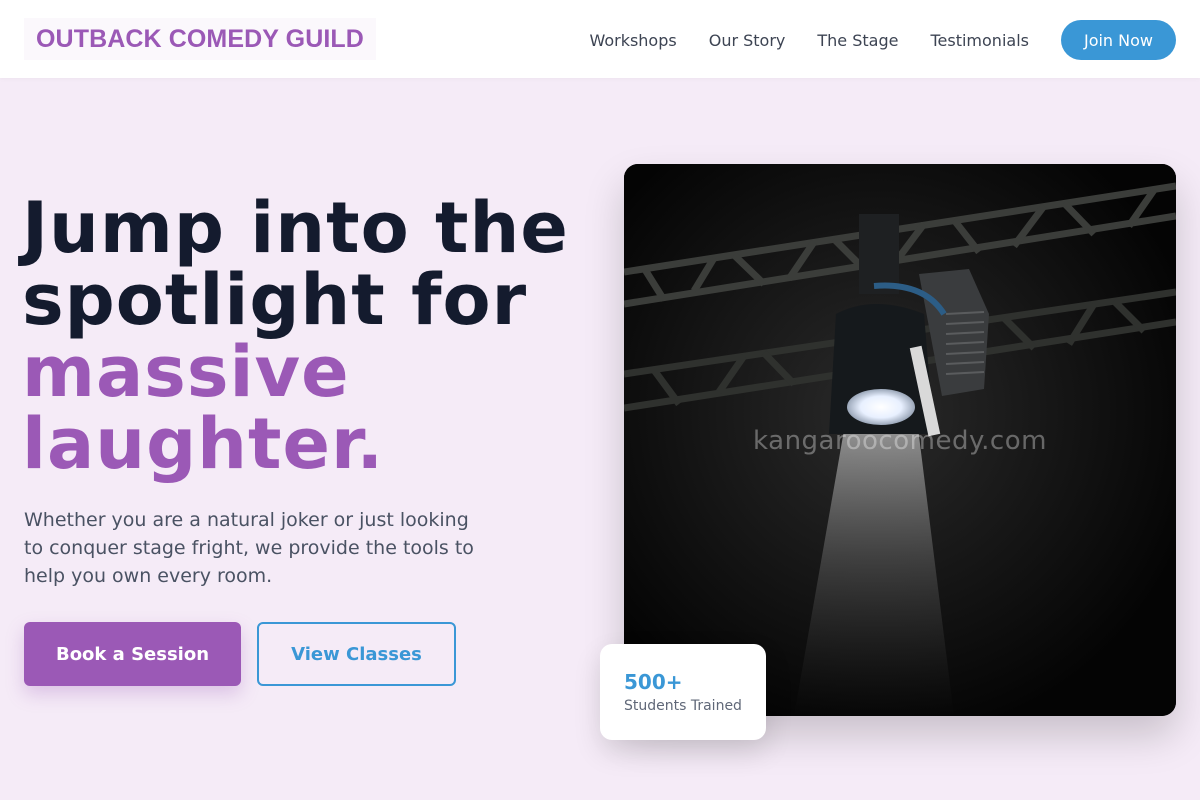  I want to click on brand-logo: OUTBACK COMEDY GUILD, so click(200, 39).